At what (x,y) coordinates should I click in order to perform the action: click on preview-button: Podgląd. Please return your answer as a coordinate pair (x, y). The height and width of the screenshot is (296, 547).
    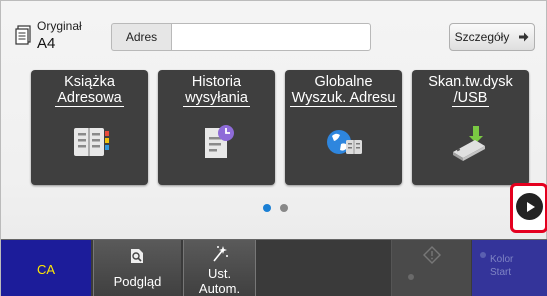
    Looking at the image, I should click on (137, 268).